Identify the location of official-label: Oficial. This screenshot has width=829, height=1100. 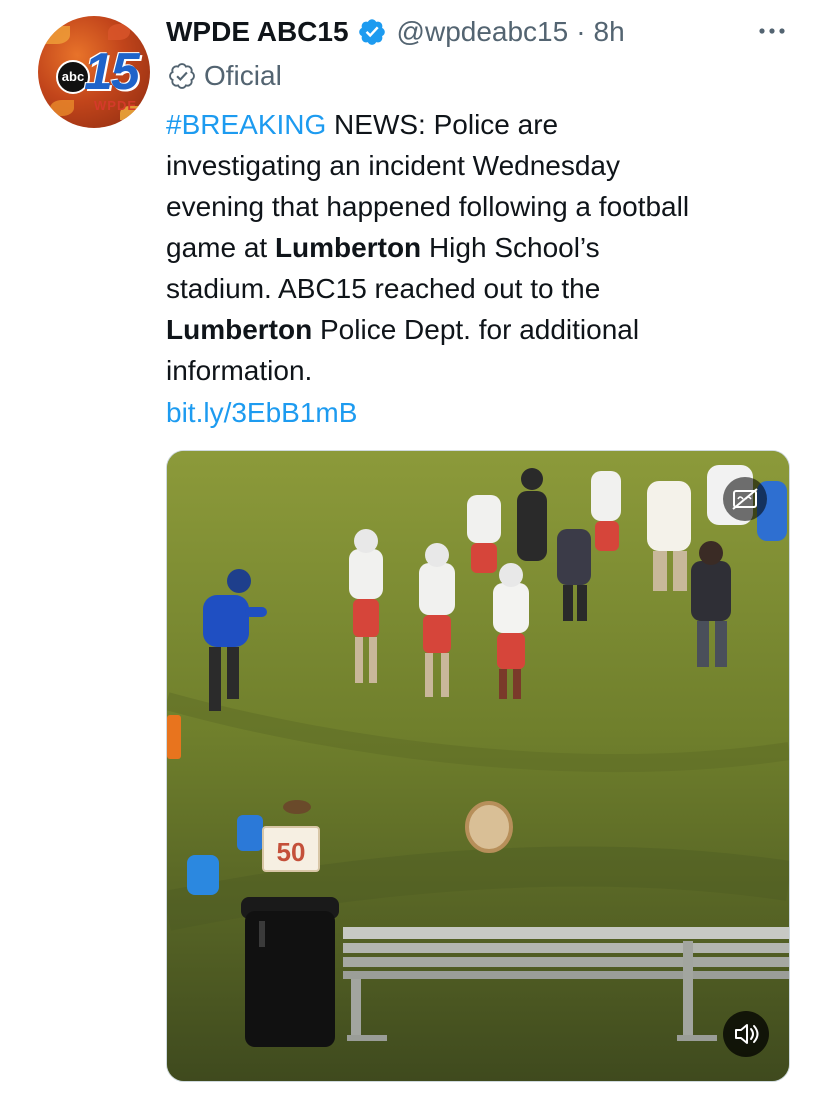
(225, 76).